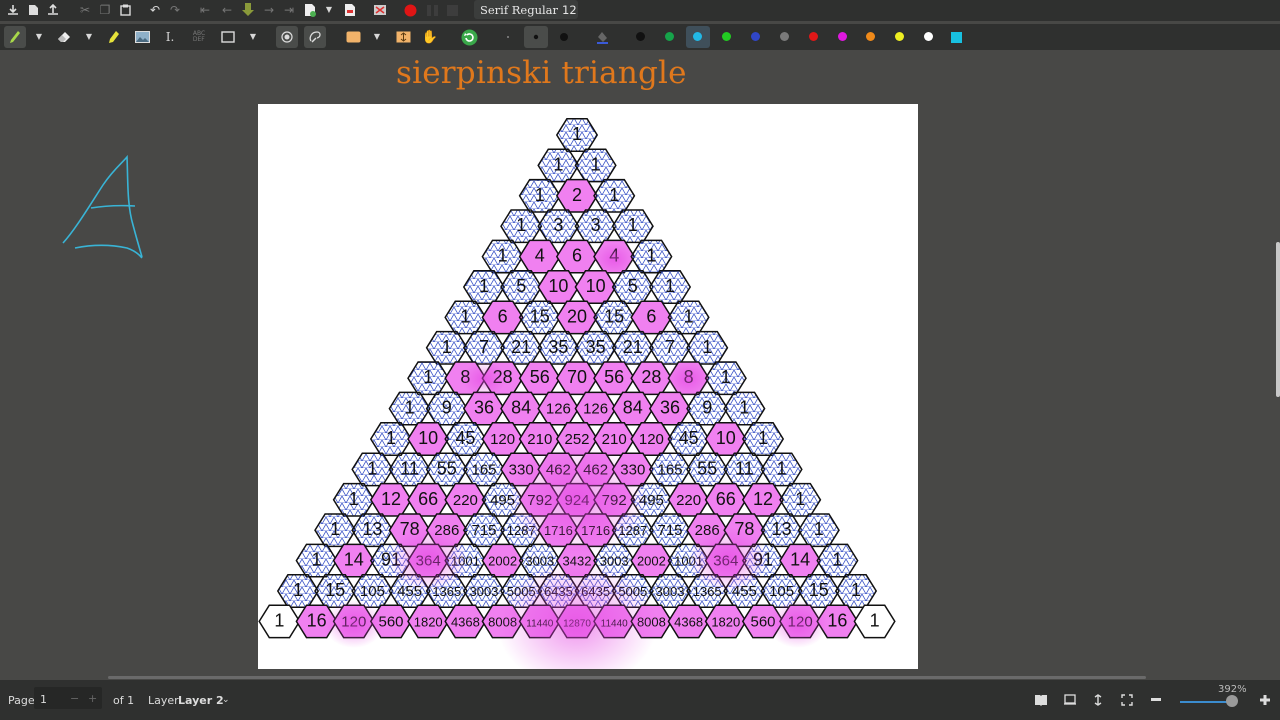 This screenshot has height=720, width=1280. Describe the element at coordinates (170, 37) in the screenshot. I see `text-tool-icon: I.` at that location.